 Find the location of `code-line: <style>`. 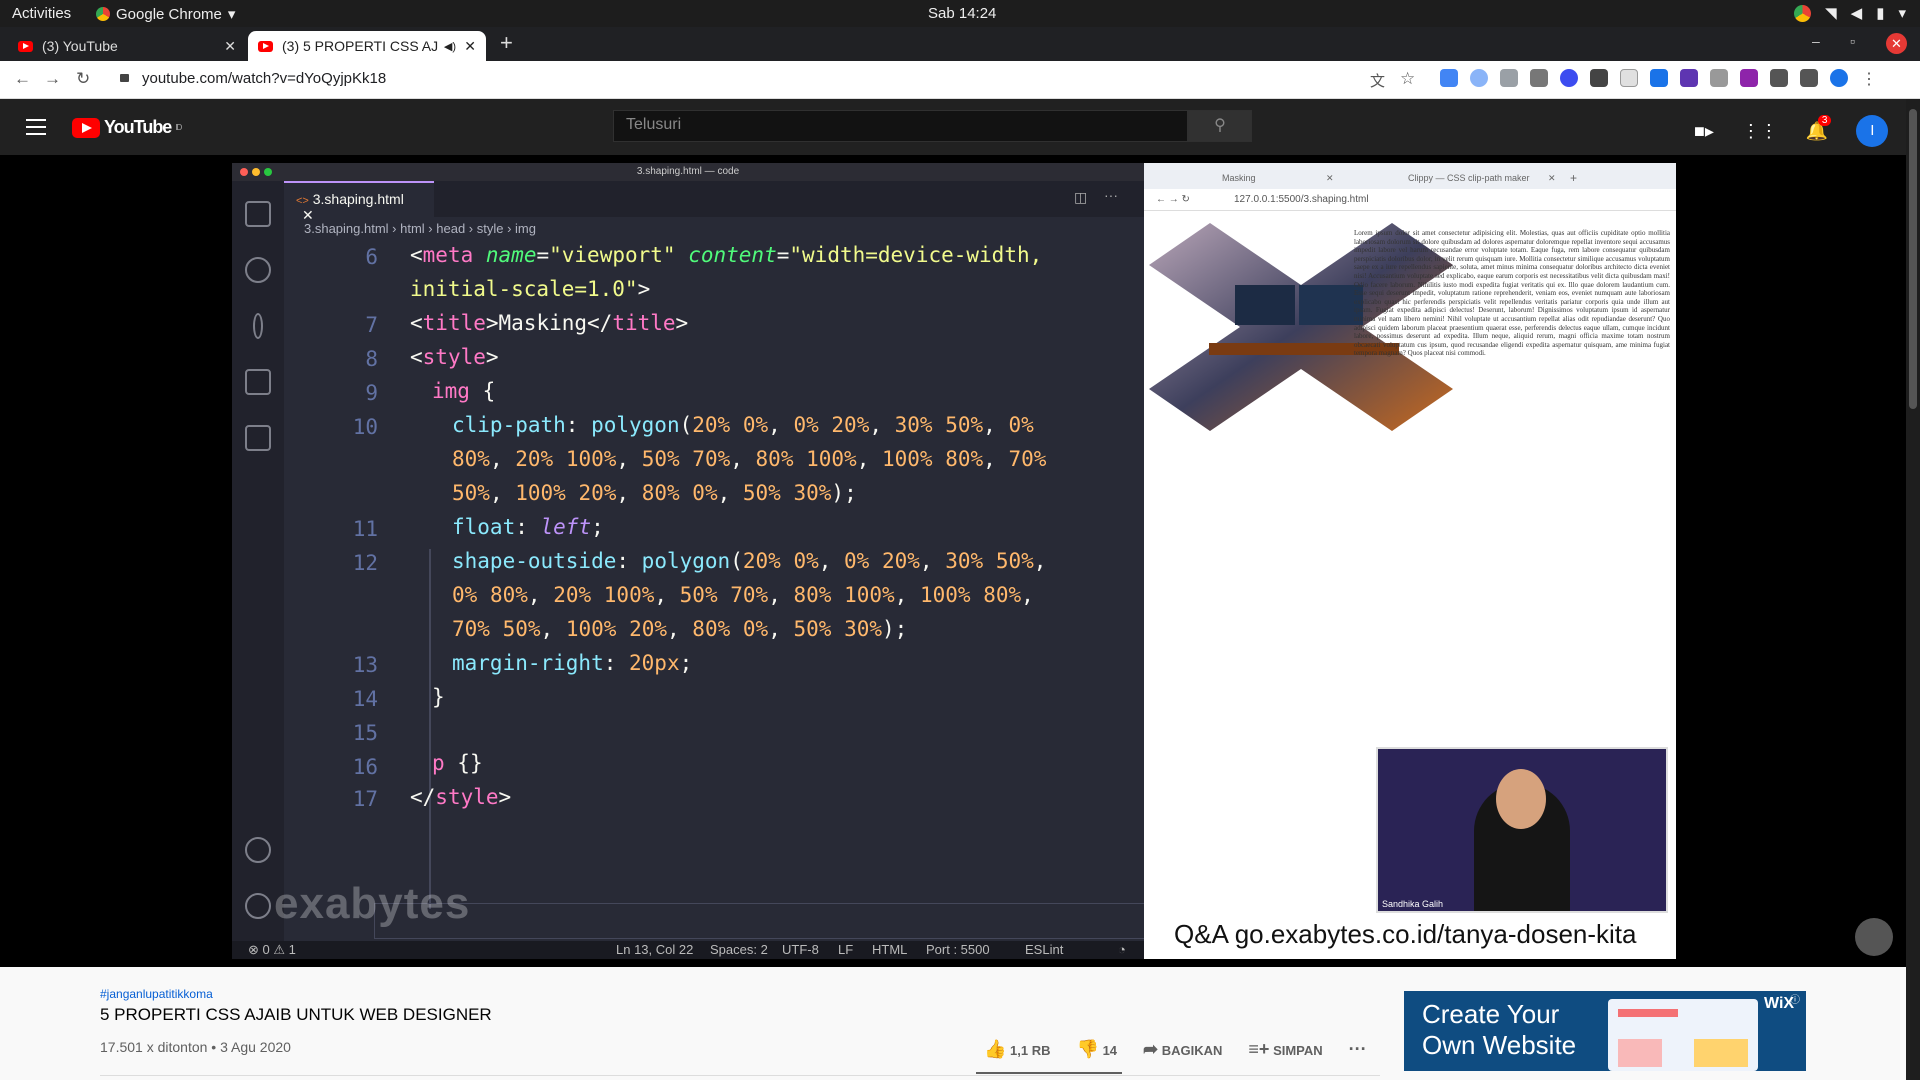

code-line: <style> is located at coordinates (454, 357).